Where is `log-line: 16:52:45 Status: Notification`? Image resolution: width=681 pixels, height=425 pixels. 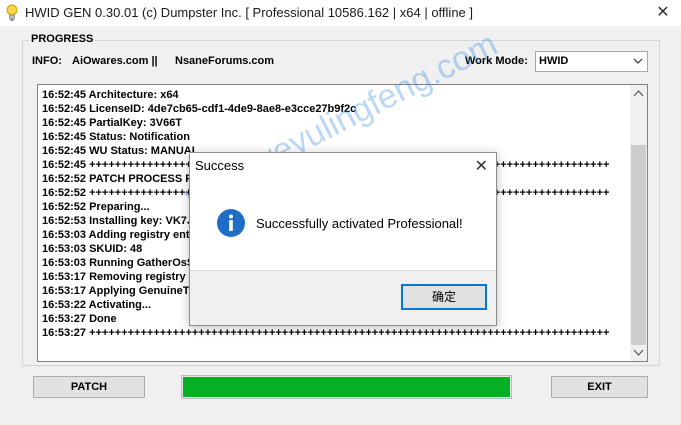
log-line: 16:52:45 Status: Notification is located at coordinates (116, 137).